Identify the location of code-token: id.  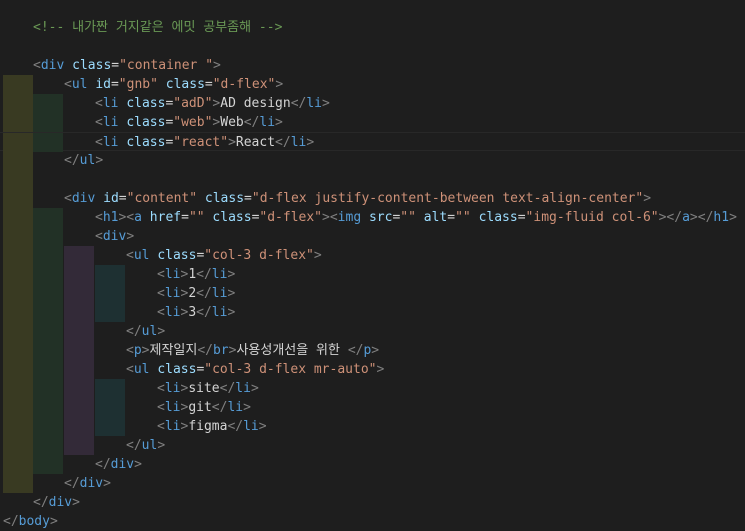
(103, 84).